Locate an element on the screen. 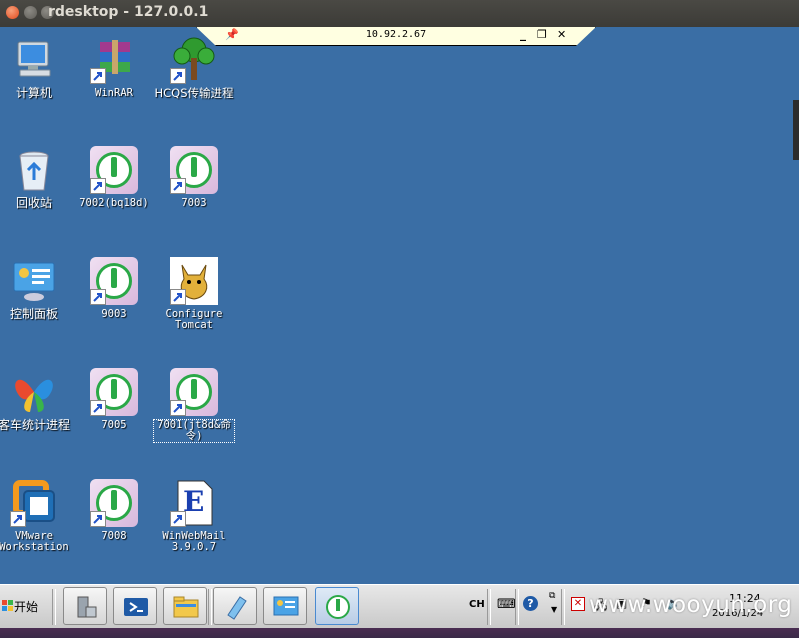 The height and width of the screenshot is (638, 799). desktop-icon-vmware: VMware Workstation is located at coordinates (37, 516).